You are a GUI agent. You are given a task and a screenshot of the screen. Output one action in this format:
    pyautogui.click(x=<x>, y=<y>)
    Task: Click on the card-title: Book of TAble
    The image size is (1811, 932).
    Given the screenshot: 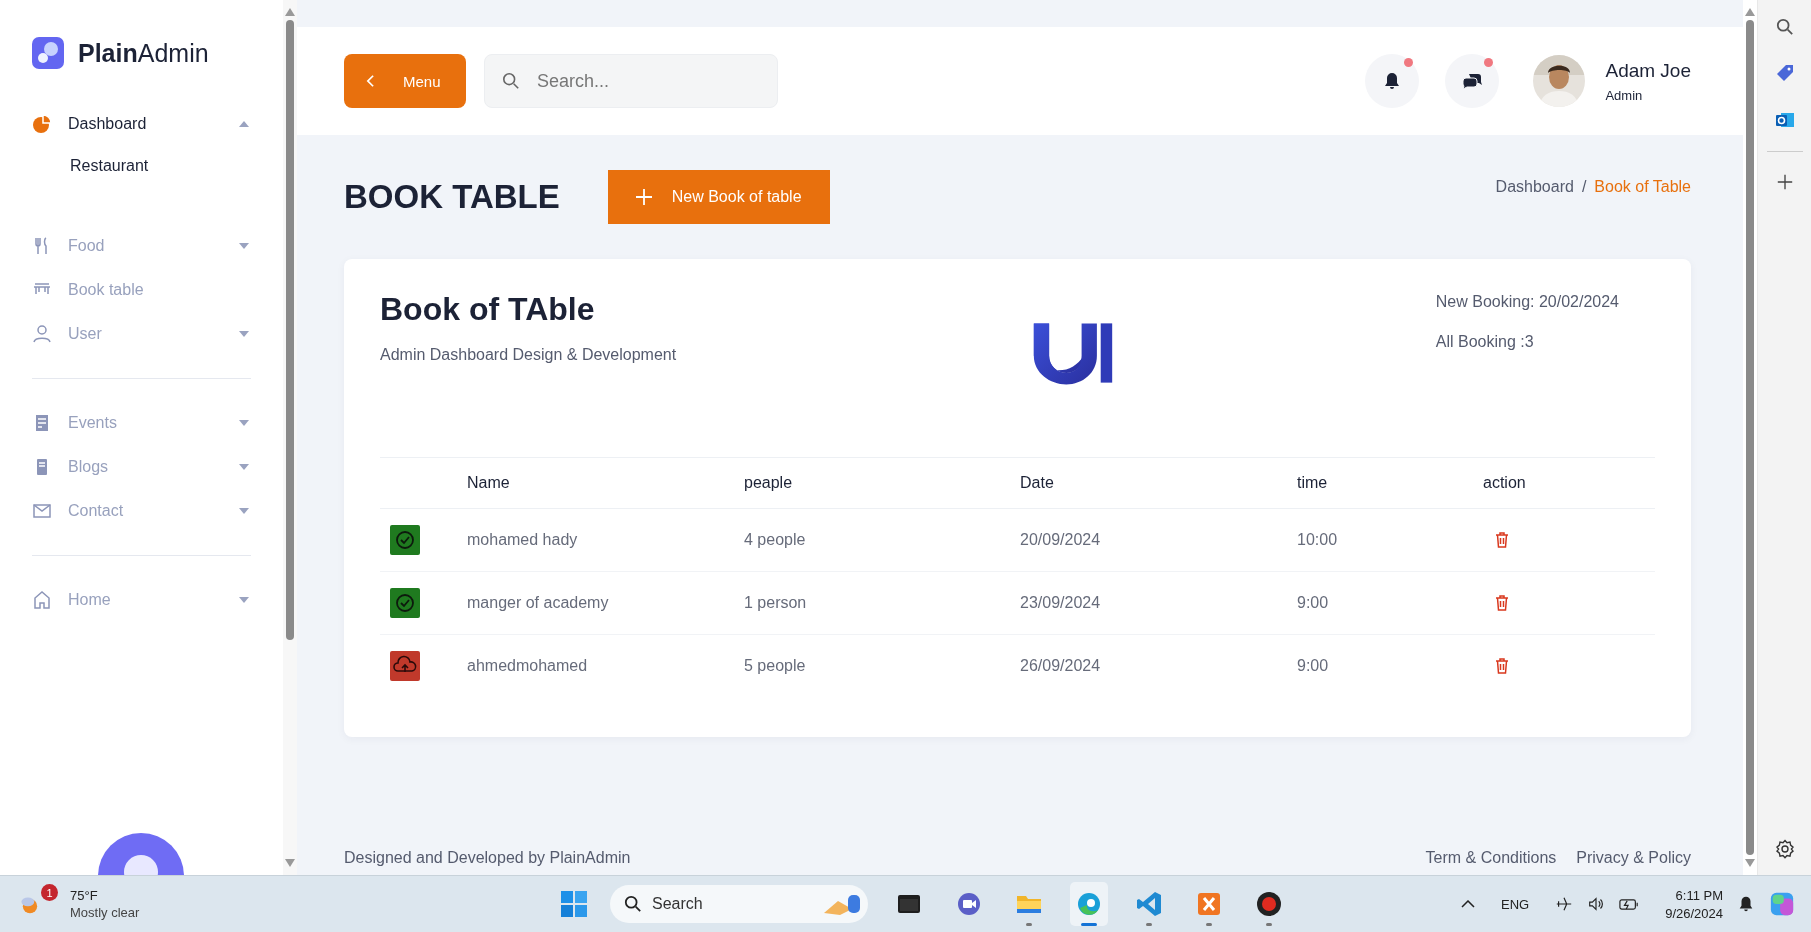 What is the action you would take?
    pyautogui.click(x=488, y=309)
    